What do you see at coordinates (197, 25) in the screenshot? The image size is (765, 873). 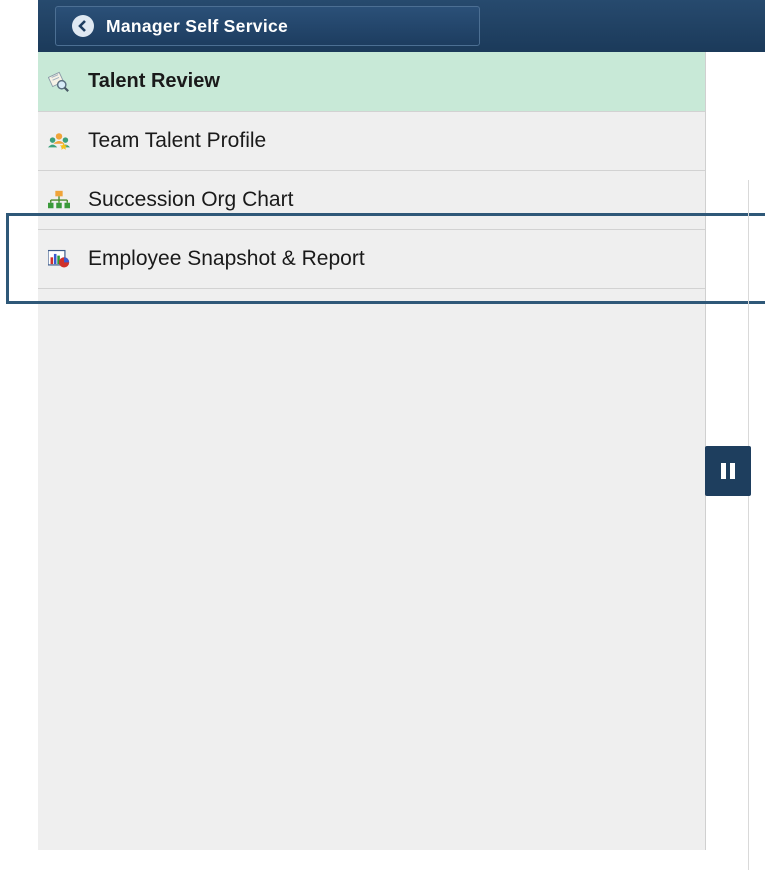 I see `back-button-label: Manager Self Service` at bounding box center [197, 25].